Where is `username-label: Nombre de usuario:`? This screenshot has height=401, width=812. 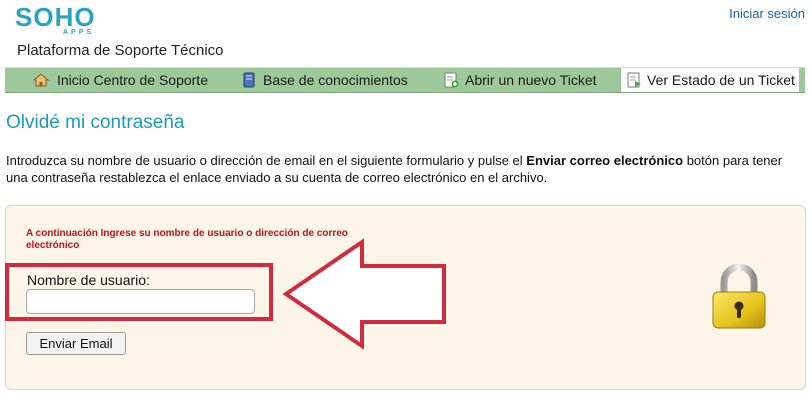 username-label: Nombre de usuario: is located at coordinates (88, 280).